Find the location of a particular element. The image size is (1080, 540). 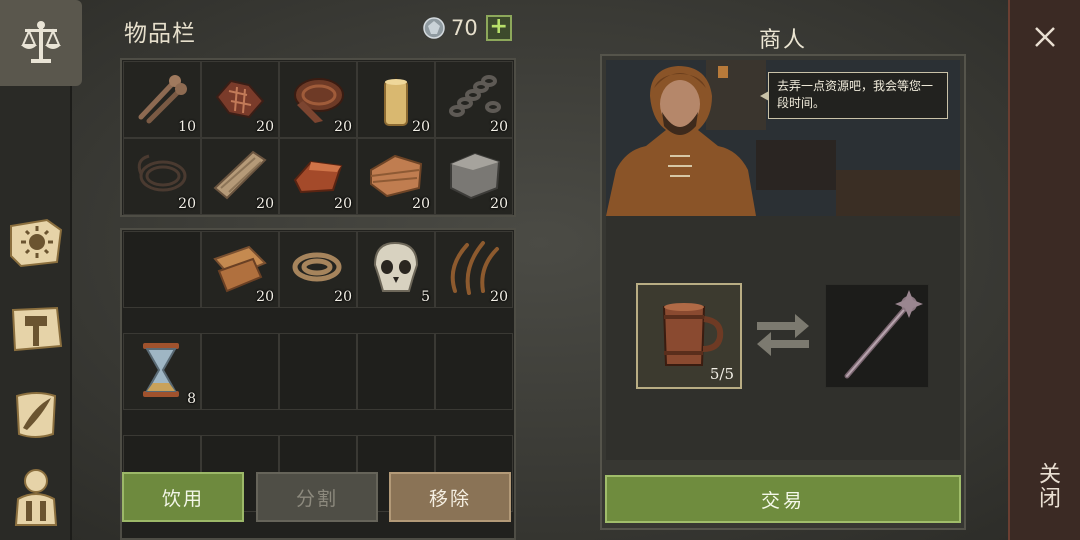

use-button: 饮用 is located at coordinates (183, 497).